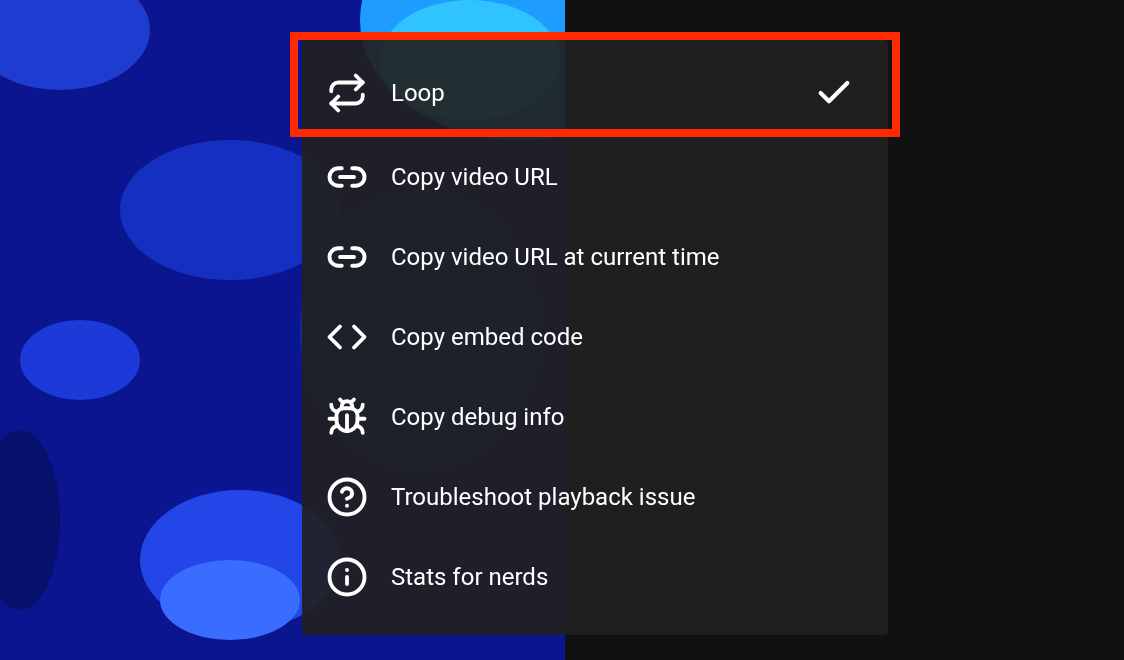 The height and width of the screenshot is (660, 1124). I want to click on menu-item: Copy debug info, so click(595, 417).